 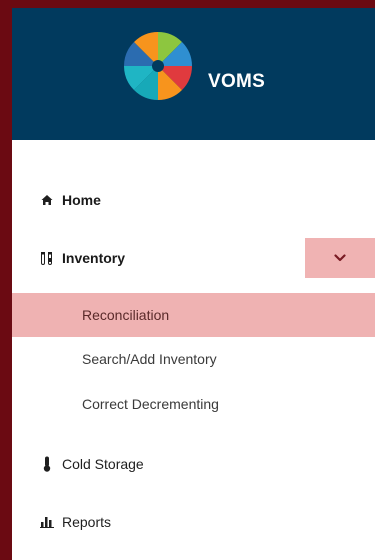 I want to click on bar-chart-icon, so click(x=47, y=522).